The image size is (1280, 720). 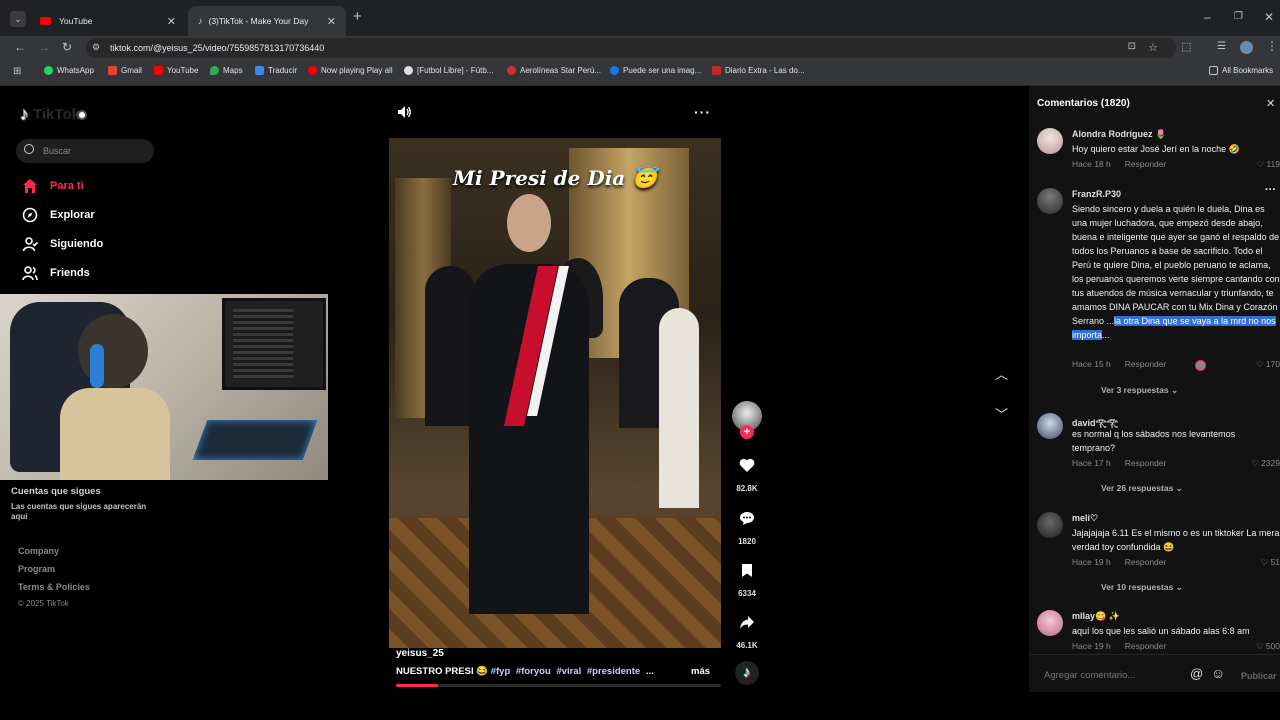 I want to click on comment-likes: ♡ 170, so click(x=1268, y=364).